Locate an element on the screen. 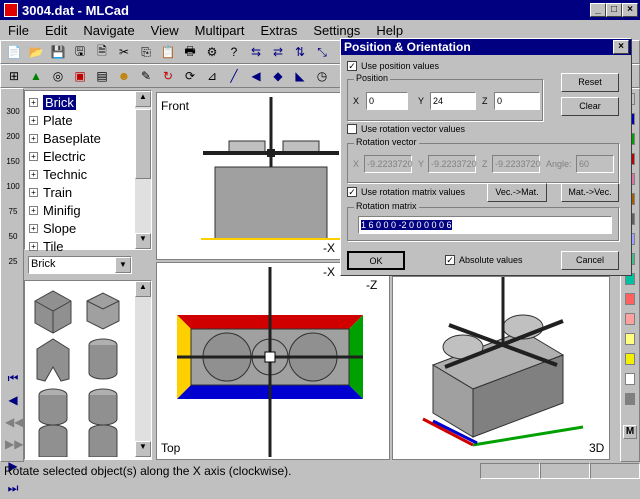 The width and height of the screenshot is (640, 499). menu-settings: Settings is located at coordinates (336, 30).